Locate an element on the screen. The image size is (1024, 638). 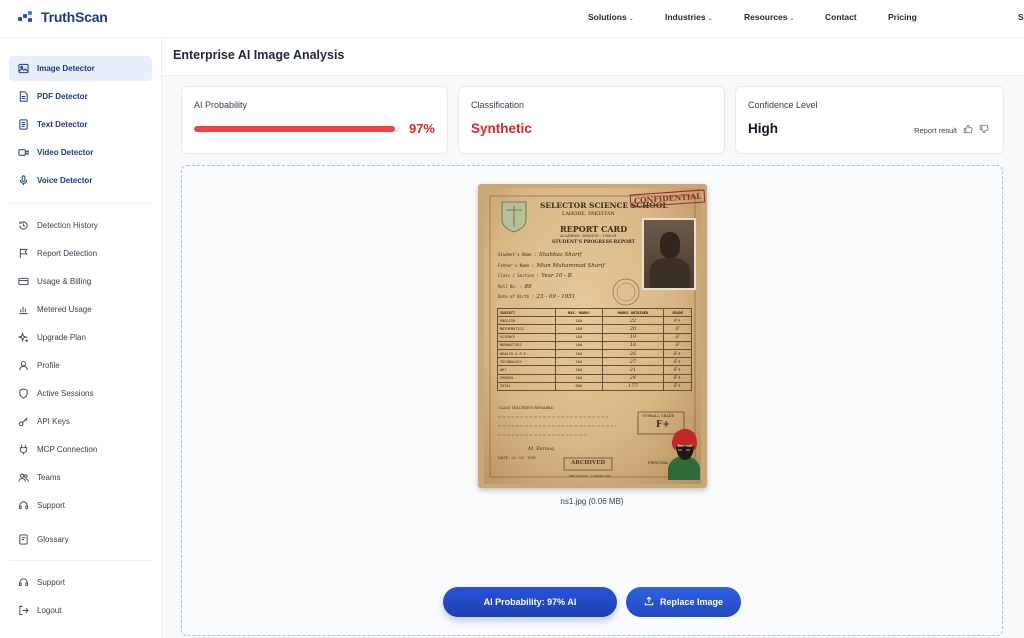
table-cell: 24 is located at coordinates (633, 378).